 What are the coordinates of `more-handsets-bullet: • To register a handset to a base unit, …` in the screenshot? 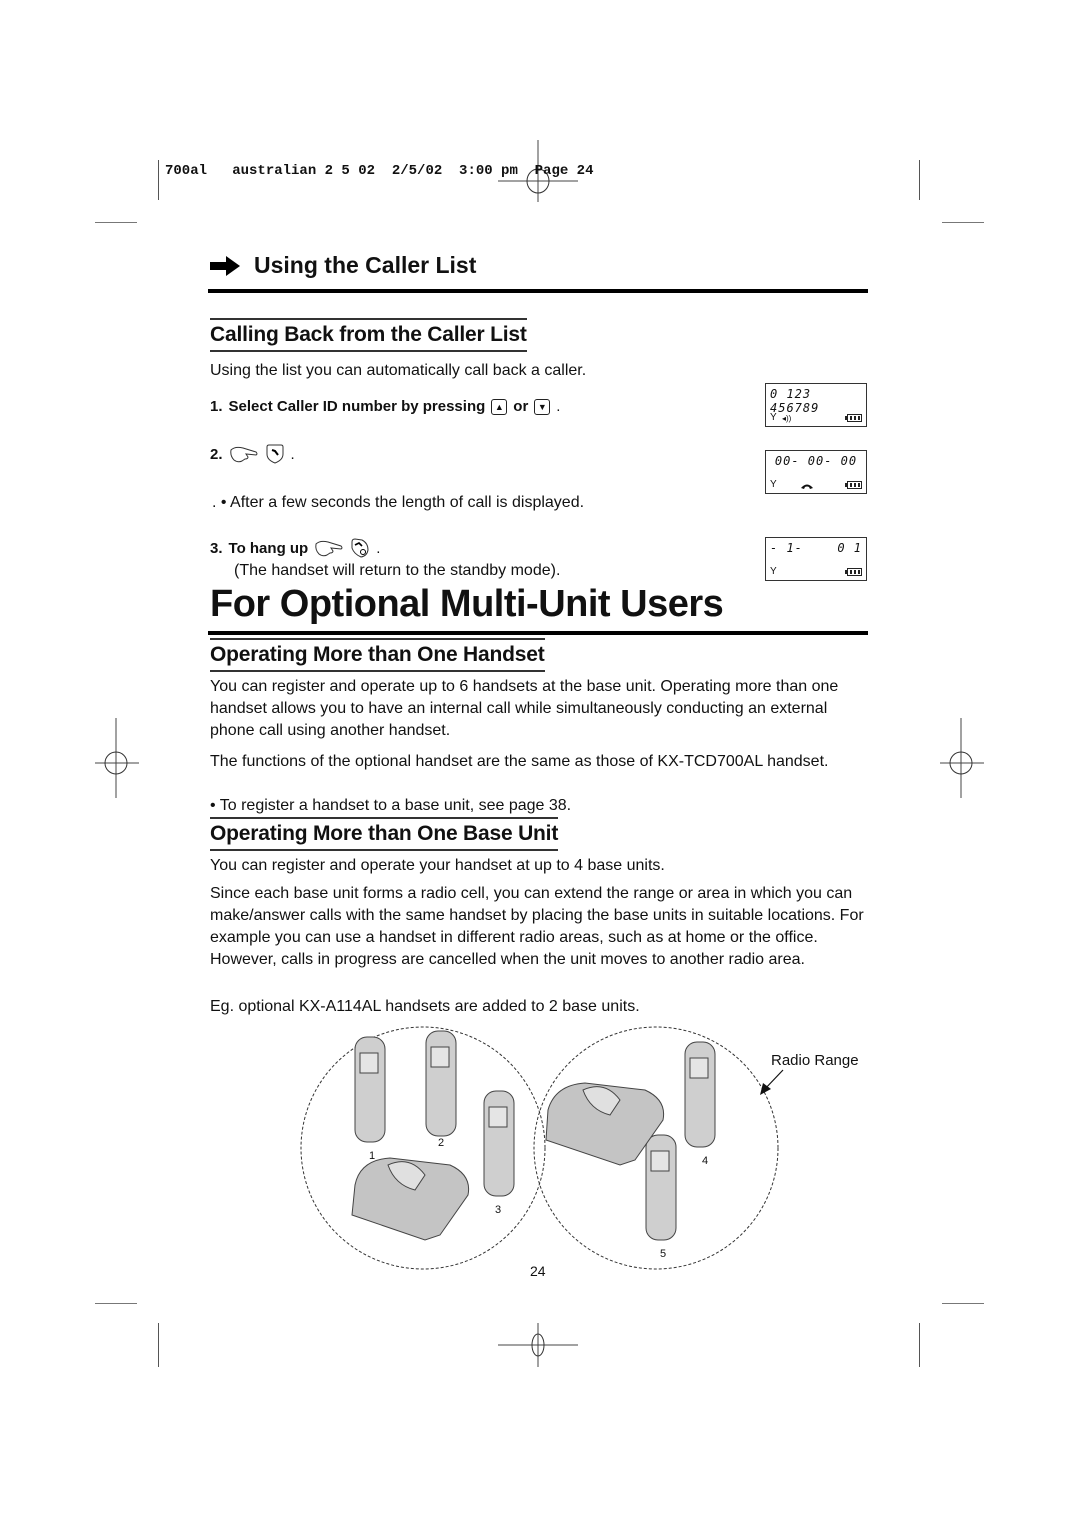 It's located at (391, 805).